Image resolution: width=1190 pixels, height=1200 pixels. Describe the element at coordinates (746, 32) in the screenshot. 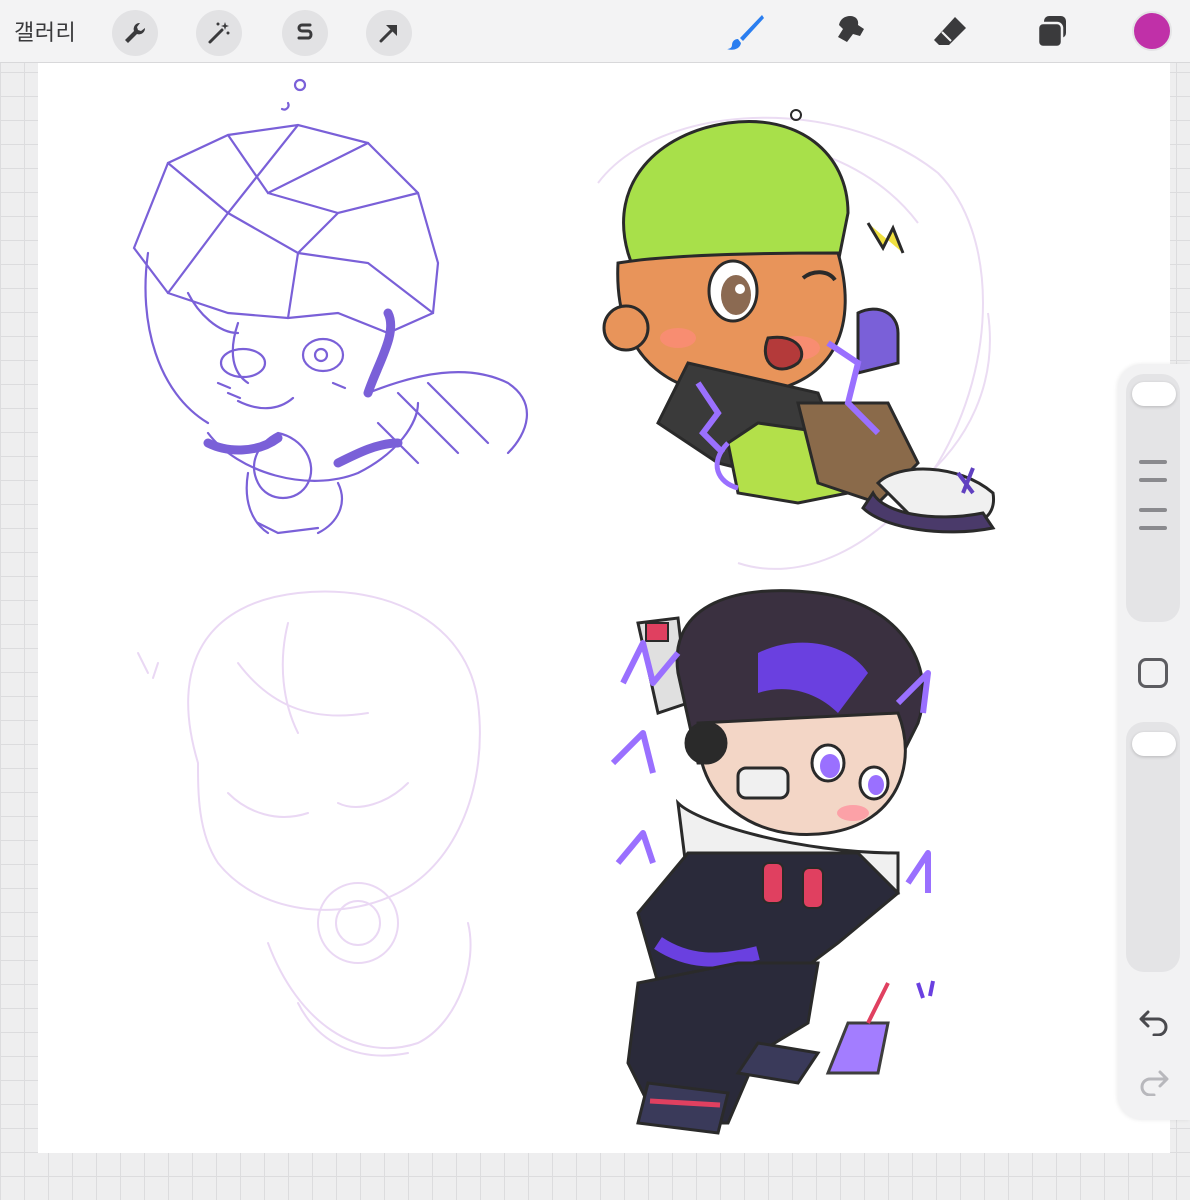

I see `brush-icon` at that location.